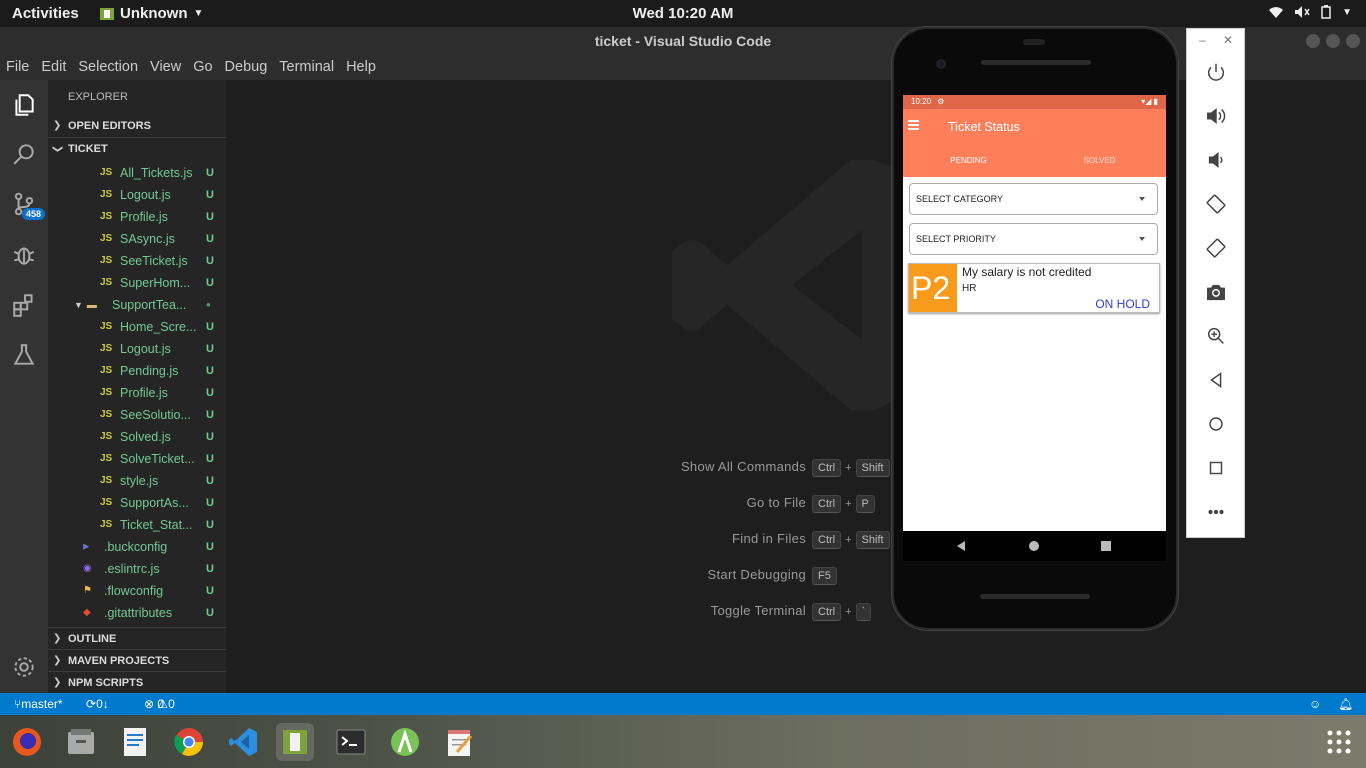  Describe the element at coordinates (137, 126) in the screenshot. I see `open-editors-section: ❯ OPEN EDITORS` at that location.